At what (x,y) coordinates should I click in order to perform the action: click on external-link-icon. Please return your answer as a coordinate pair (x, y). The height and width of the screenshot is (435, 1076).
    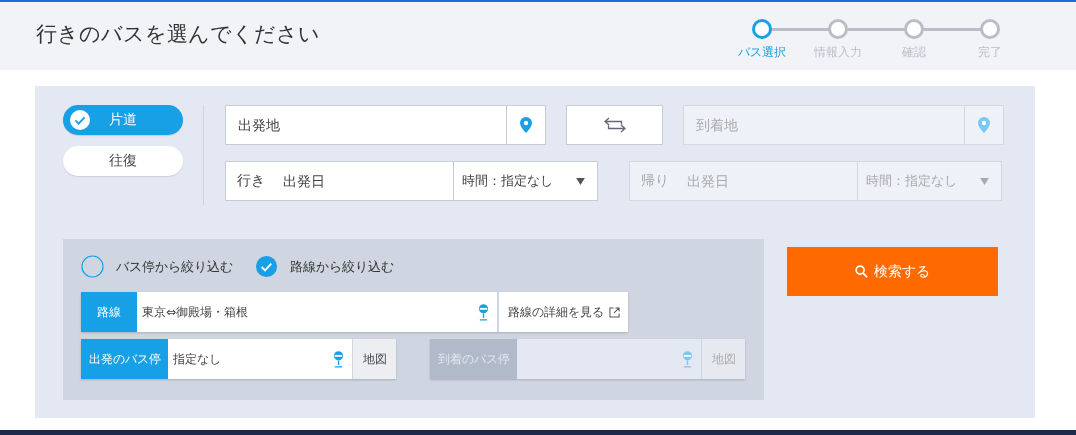
    Looking at the image, I should click on (614, 312).